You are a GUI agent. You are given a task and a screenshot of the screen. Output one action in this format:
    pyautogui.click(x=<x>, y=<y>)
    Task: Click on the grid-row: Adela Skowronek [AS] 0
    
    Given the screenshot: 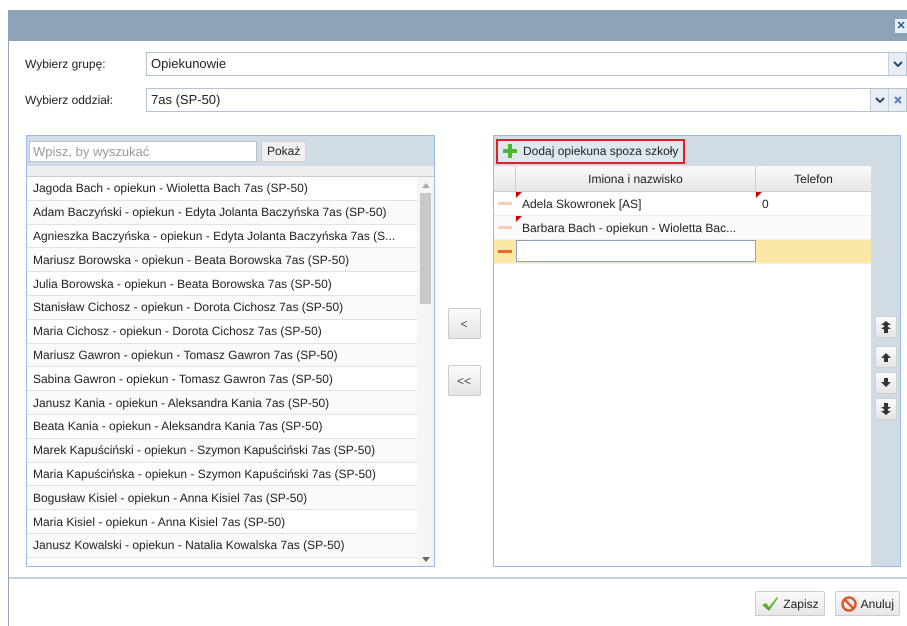 What is the action you would take?
    pyautogui.click(x=682, y=204)
    